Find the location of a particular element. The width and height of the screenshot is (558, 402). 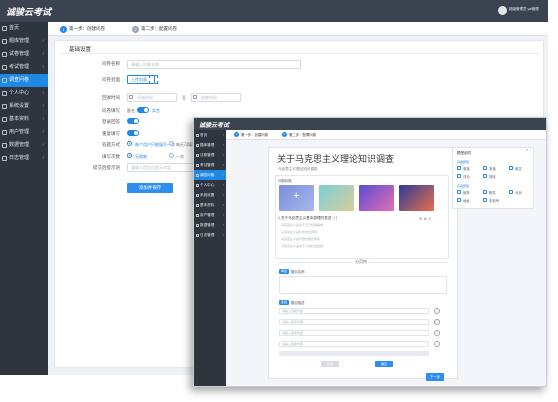

sidebar-item-label: 试卷管理 is located at coordinates (207, 155).